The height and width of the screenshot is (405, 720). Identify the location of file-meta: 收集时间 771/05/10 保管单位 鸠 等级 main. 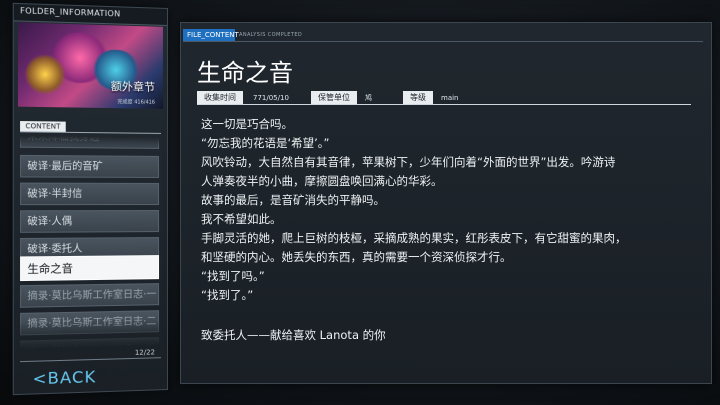
(442, 98).